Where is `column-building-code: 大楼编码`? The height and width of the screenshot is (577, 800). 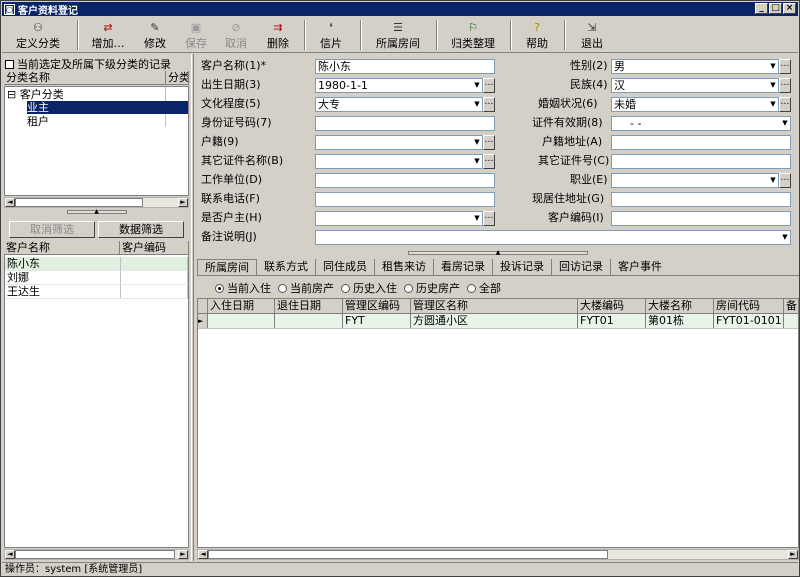
column-building-code: 大楼编码 is located at coordinates (612, 306).